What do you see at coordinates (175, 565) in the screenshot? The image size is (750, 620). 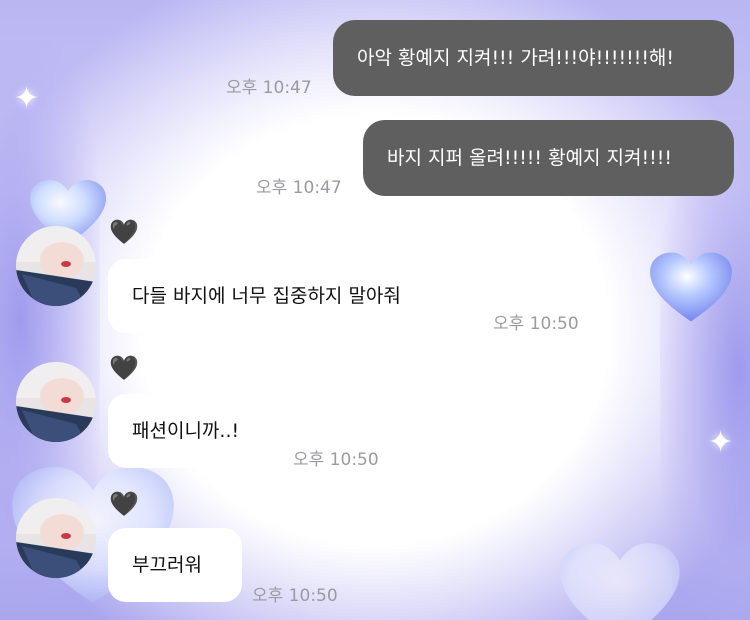 I see `incoming-message: 부끄러워` at bounding box center [175, 565].